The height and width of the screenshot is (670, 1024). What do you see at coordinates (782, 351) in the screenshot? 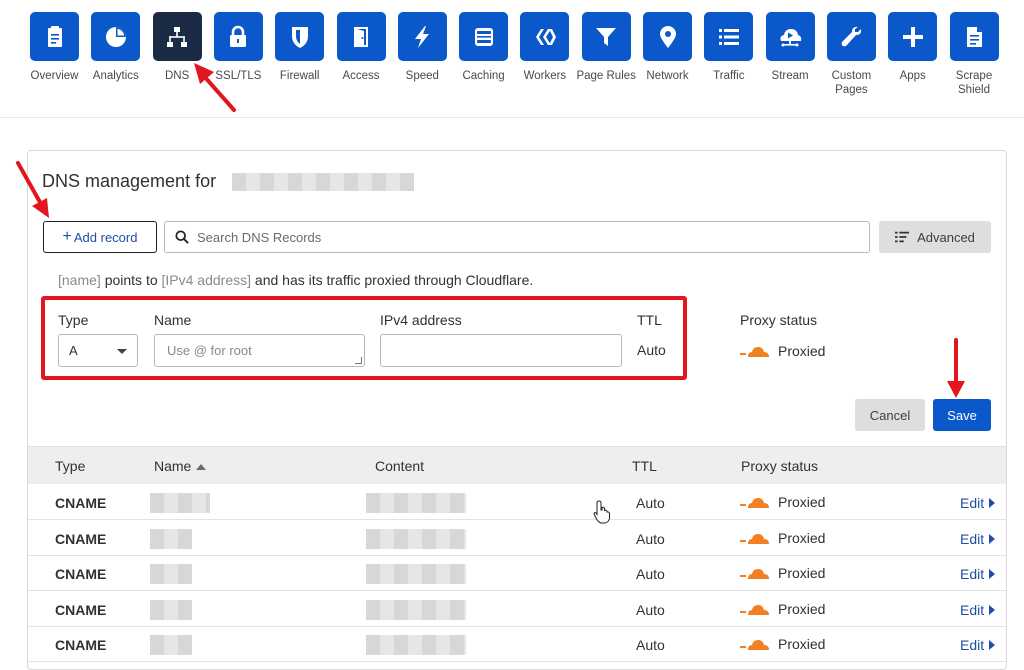
I see `proxy-status-toggle: Proxied` at bounding box center [782, 351].